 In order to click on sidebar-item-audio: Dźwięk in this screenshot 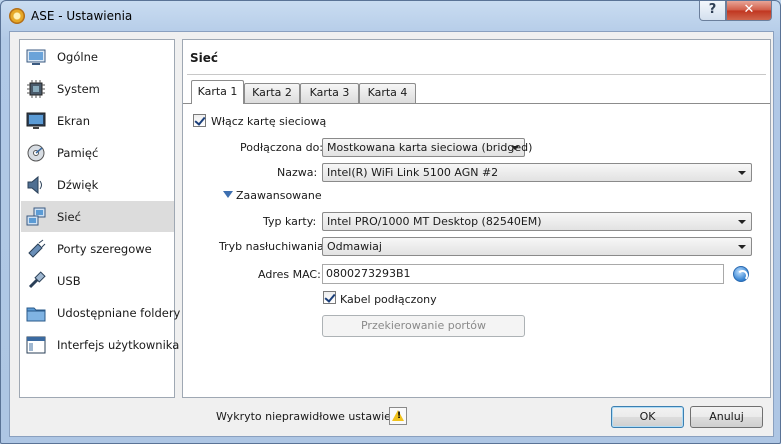, I will do `click(97, 184)`.